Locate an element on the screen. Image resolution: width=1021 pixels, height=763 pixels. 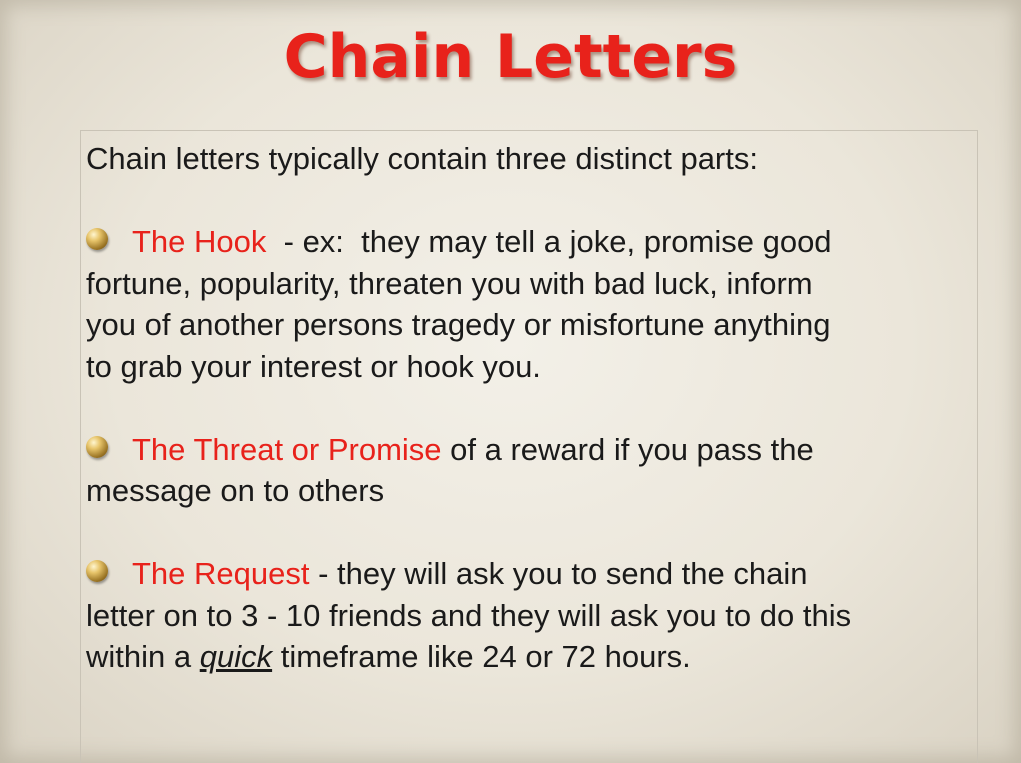
slide-title: Chain Letters is located at coordinates (510, 57).